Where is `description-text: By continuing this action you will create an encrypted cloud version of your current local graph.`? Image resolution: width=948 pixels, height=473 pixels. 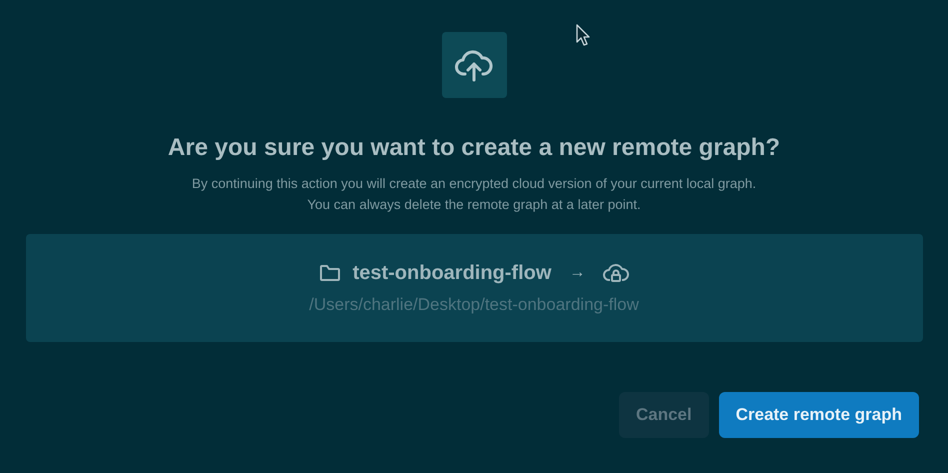 description-text: By continuing this action you will create an encrypted cloud version of your current local graph. is located at coordinates (474, 183).